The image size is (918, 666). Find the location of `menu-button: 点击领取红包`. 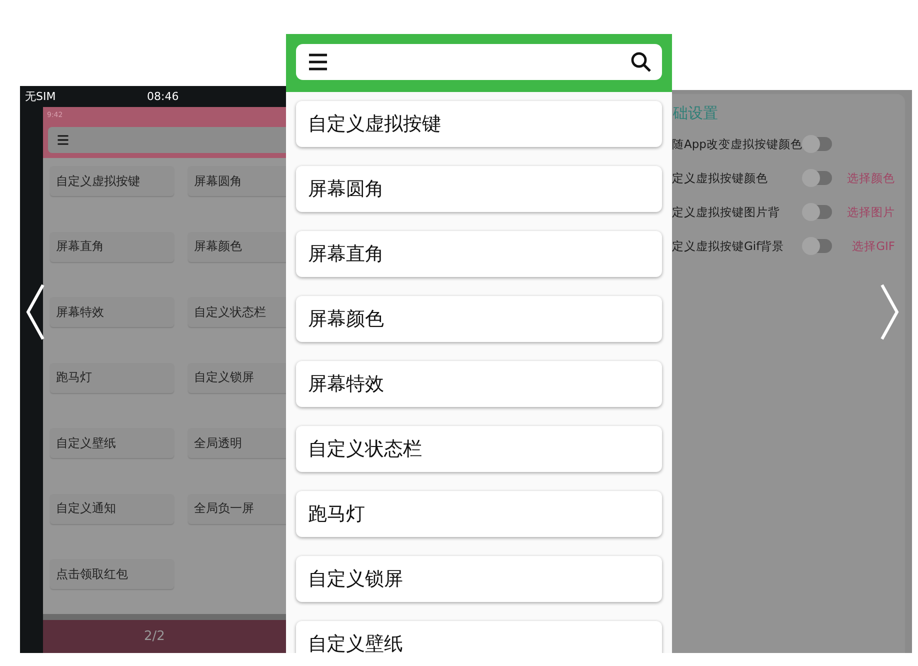

menu-button: 点击领取红包 is located at coordinates (112, 574).